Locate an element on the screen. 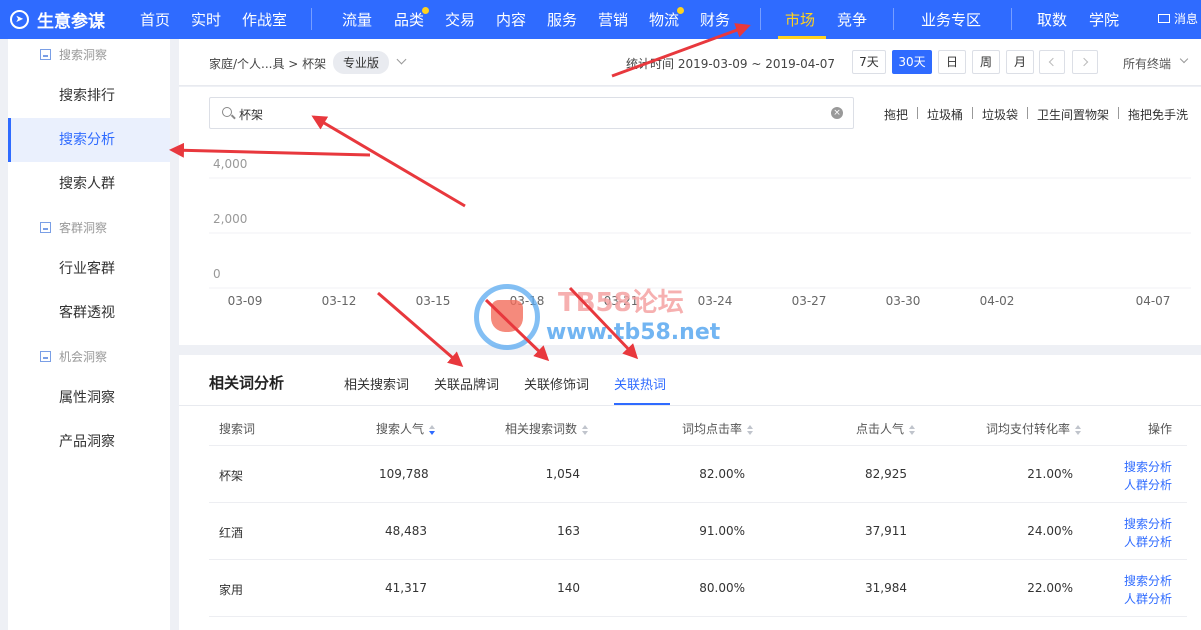 The height and width of the screenshot is (630, 1201). sidebar-item-industry-customers: 行业客群 is located at coordinates (89, 269).